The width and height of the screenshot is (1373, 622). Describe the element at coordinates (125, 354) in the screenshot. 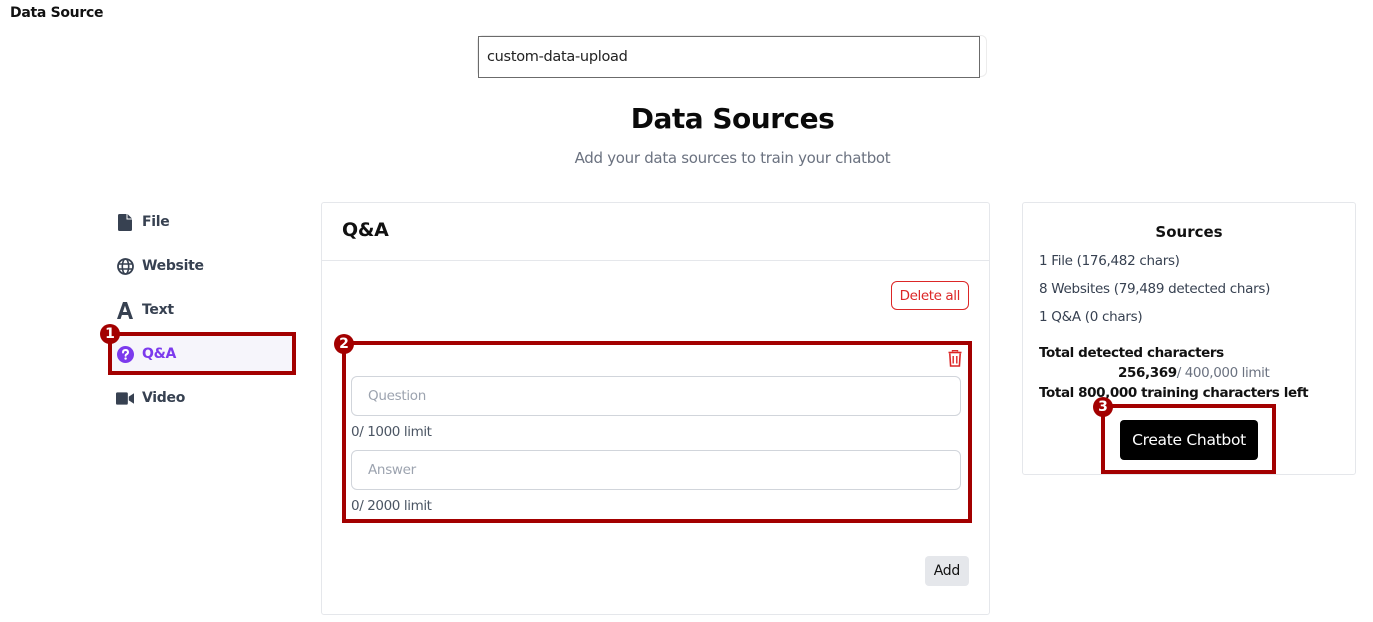

I see `question-circle-icon` at that location.